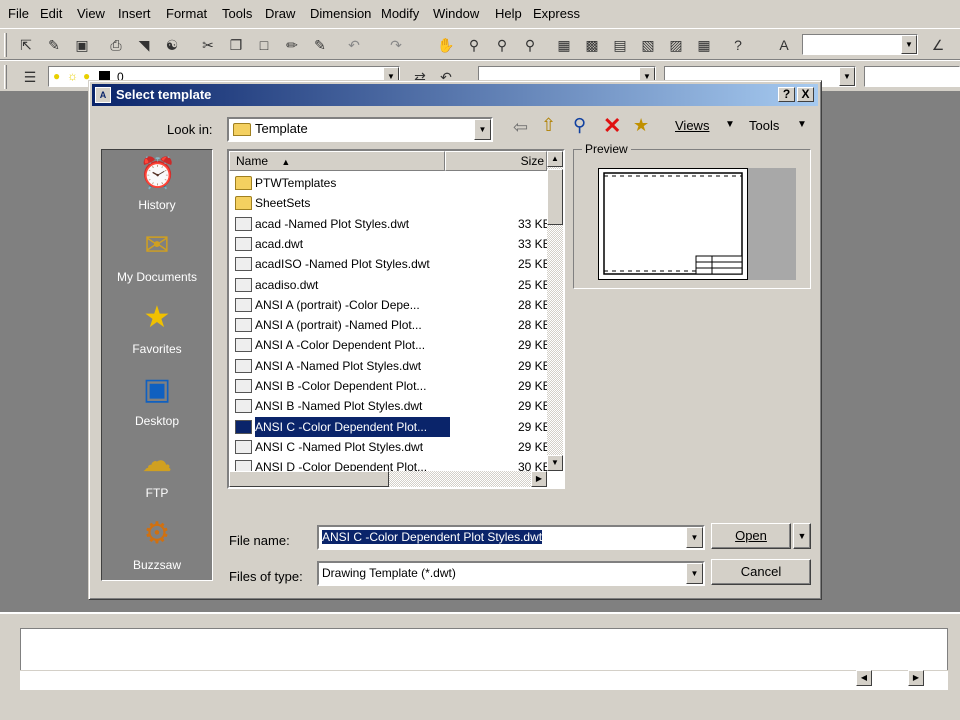  What do you see at coordinates (337, 161) in the screenshot?
I see `column-header-name: Name ▲` at bounding box center [337, 161].